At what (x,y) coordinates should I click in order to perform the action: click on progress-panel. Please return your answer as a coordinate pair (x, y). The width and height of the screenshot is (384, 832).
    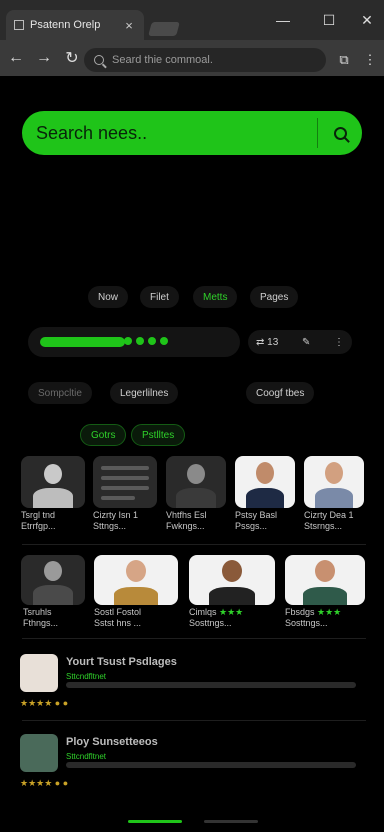
    Looking at the image, I should click on (134, 342).